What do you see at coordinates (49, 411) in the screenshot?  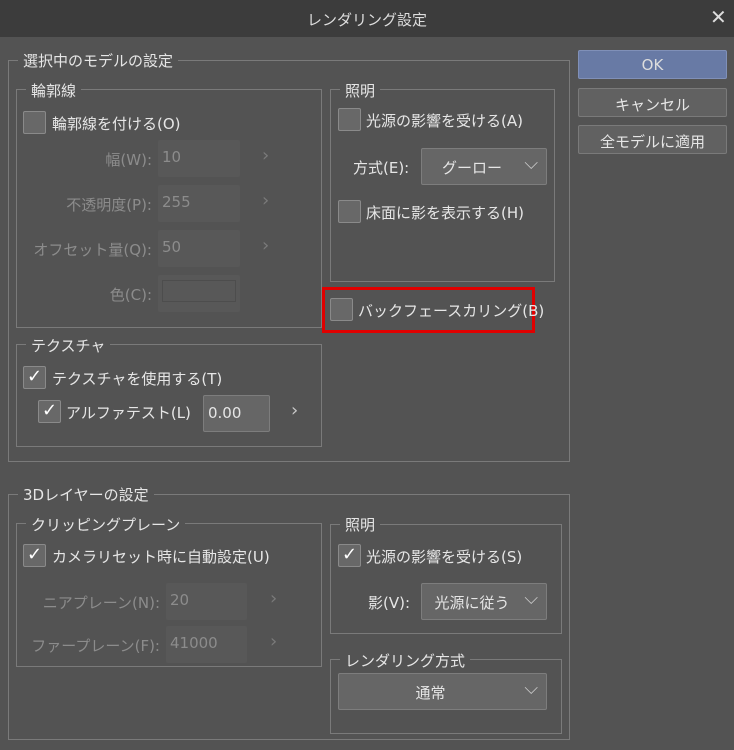 I see `alpha-test-checkbox: ✓` at bounding box center [49, 411].